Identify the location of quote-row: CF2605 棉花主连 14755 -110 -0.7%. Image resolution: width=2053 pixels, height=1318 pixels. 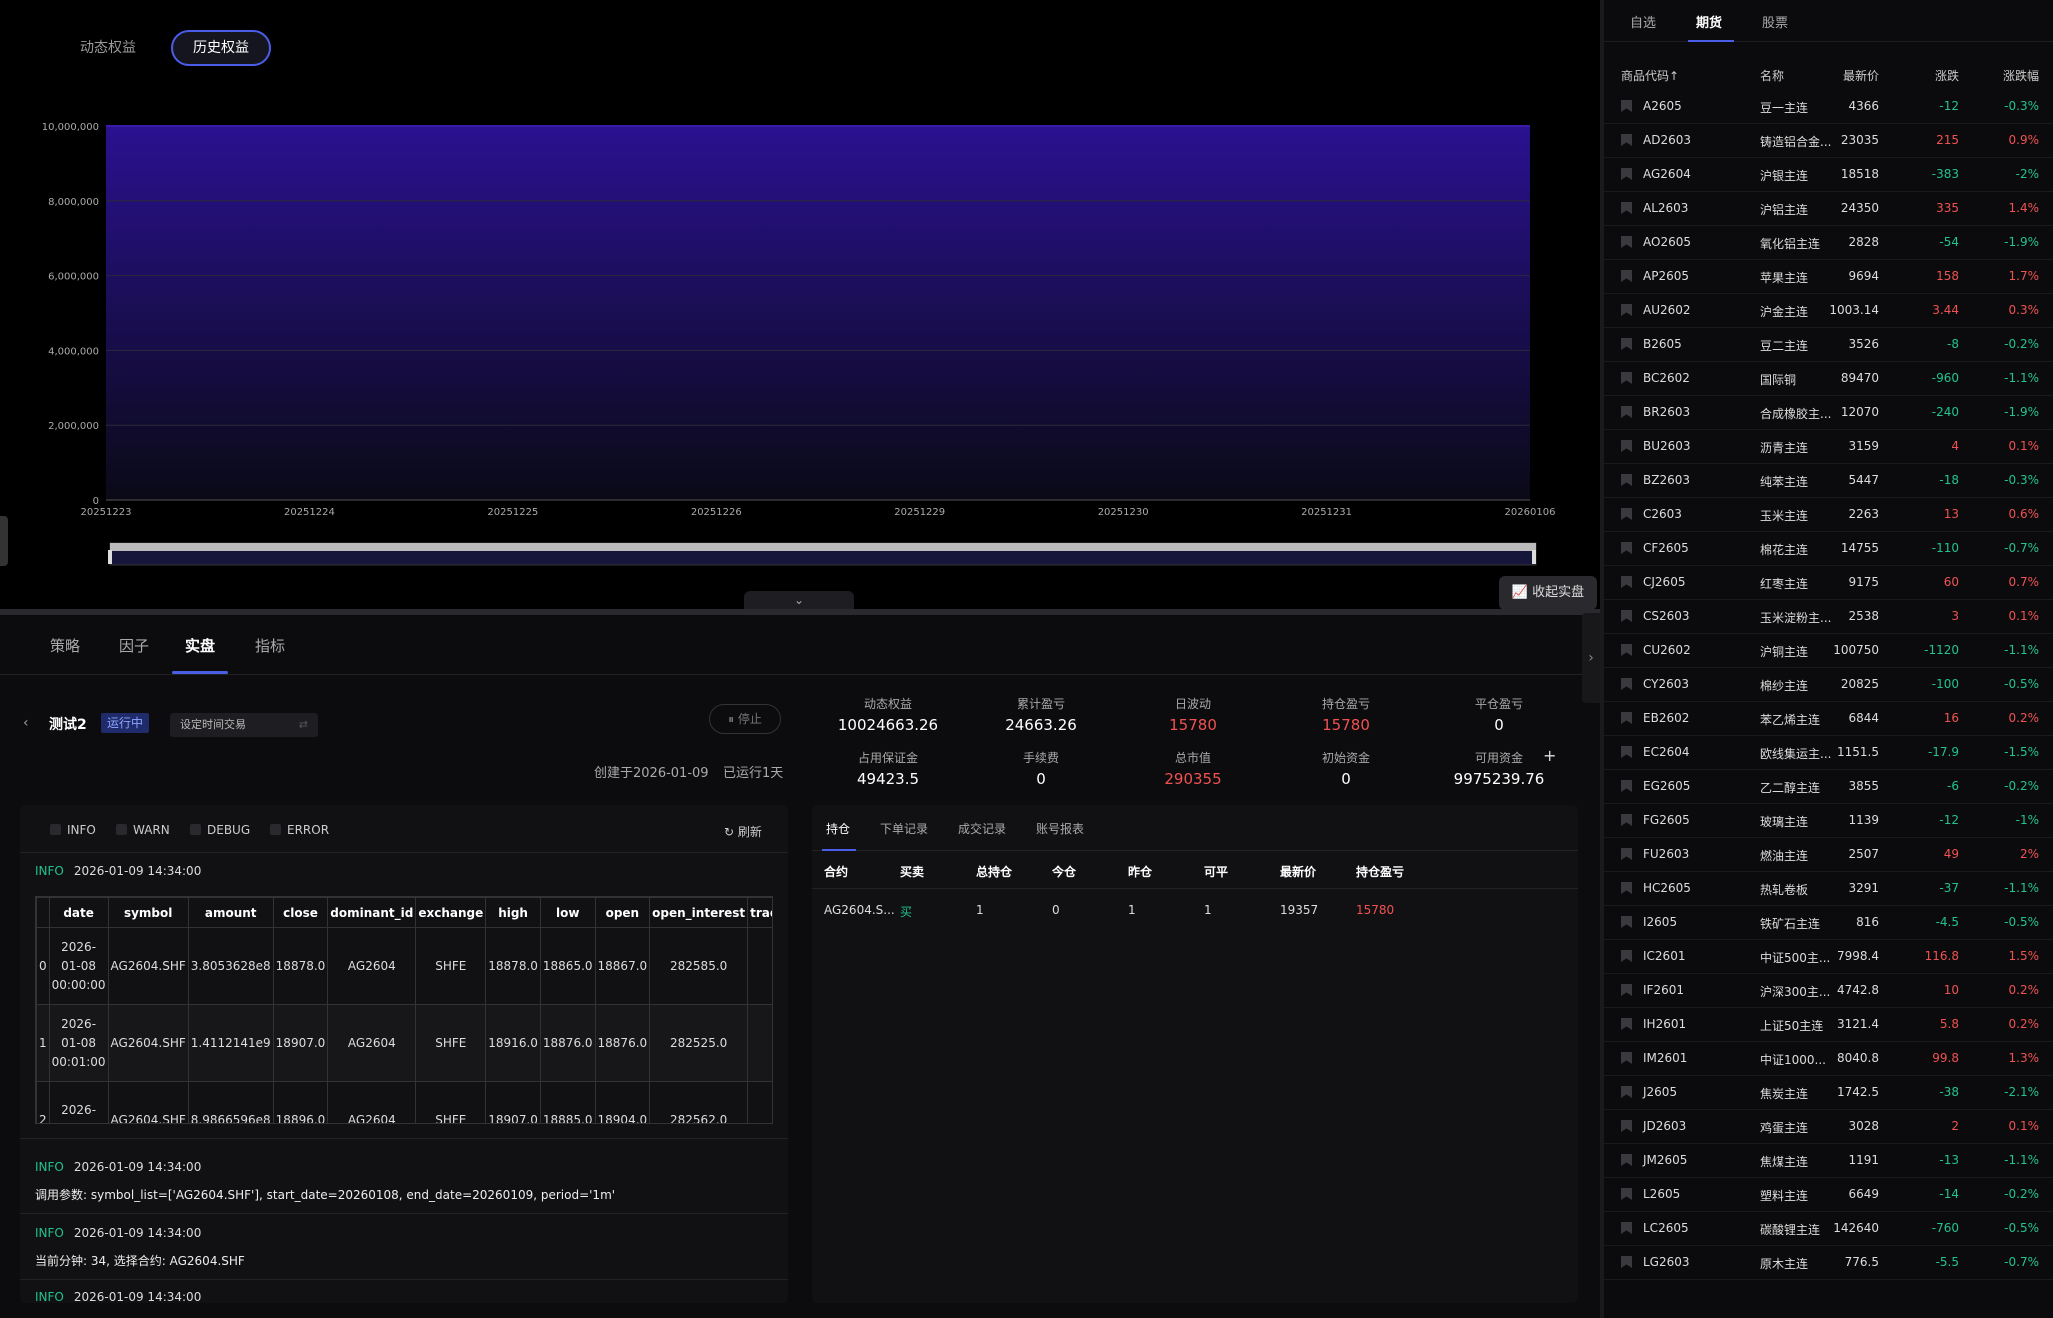
(1828, 549).